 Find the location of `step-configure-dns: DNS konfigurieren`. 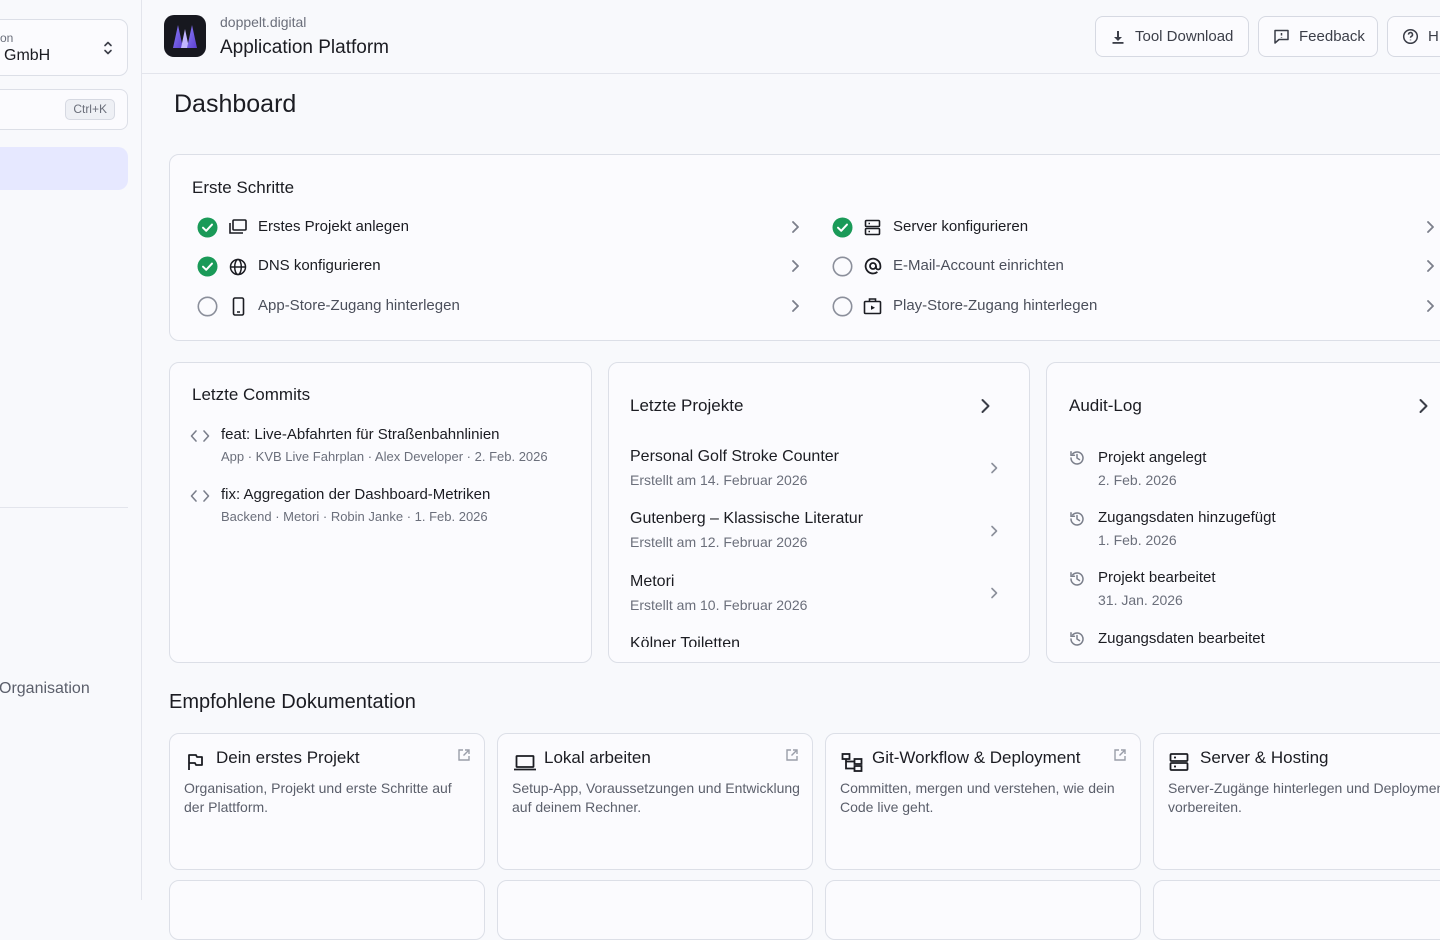

step-configure-dns: DNS konfigurieren is located at coordinates (490, 266).